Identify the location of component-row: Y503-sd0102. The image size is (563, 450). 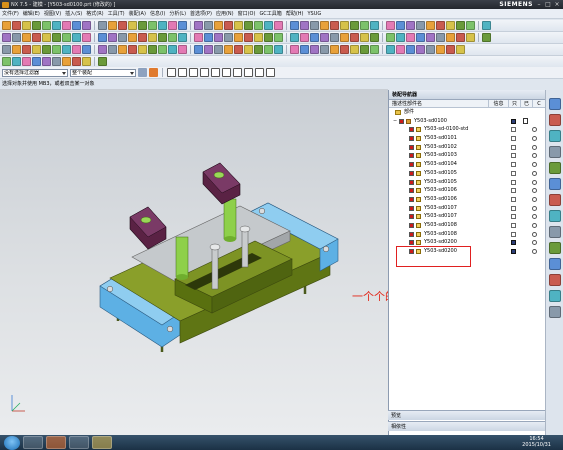
(467, 147).